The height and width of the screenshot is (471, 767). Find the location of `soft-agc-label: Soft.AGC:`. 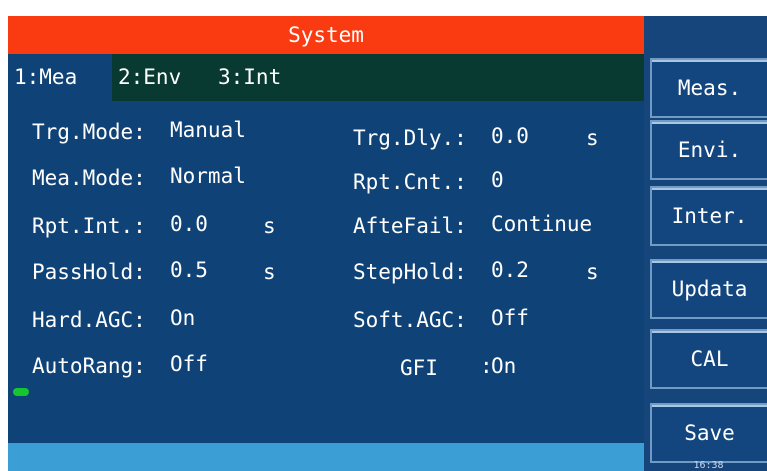

soft-agc-label: Soft.AGC: is located at coordinates (410, 320).